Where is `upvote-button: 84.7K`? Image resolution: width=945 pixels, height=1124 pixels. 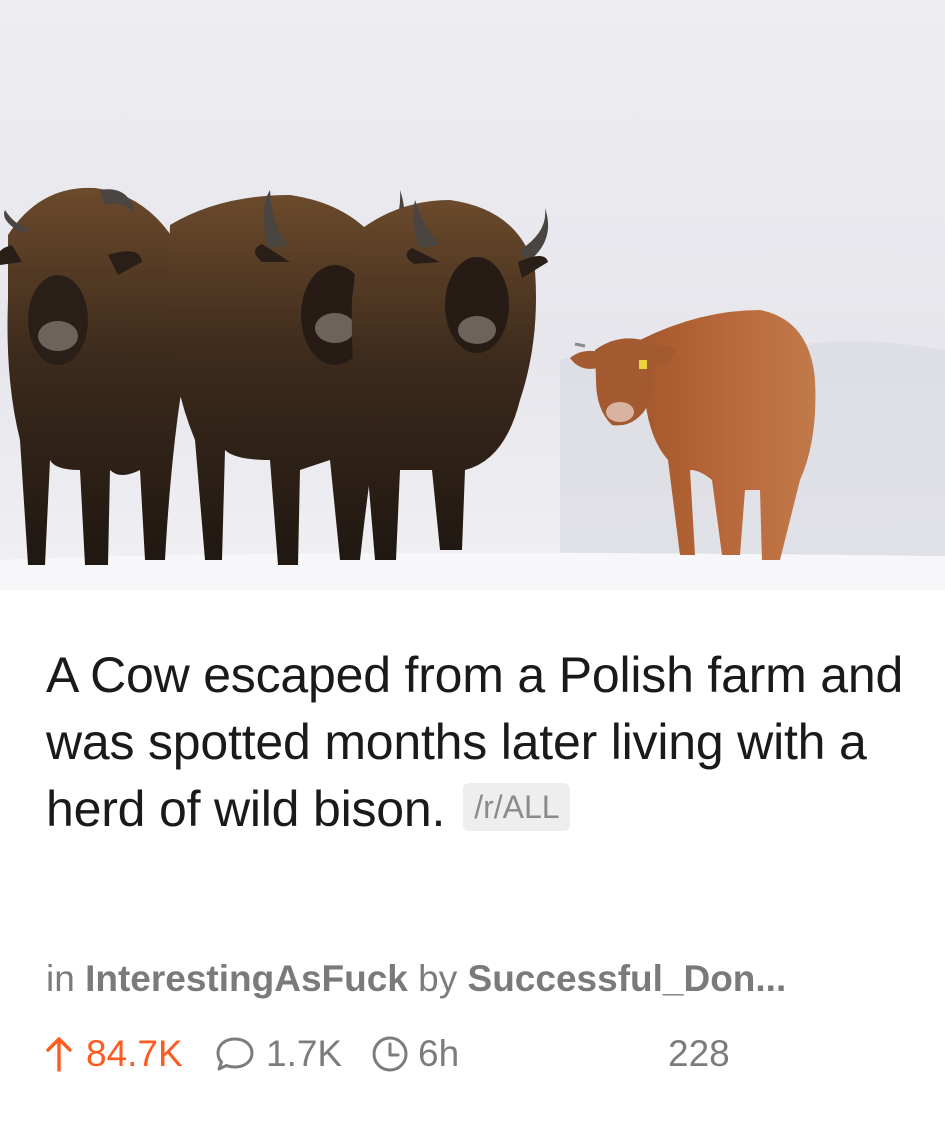
upvote-button: 84.7K is located at coordinates (113, 1054).